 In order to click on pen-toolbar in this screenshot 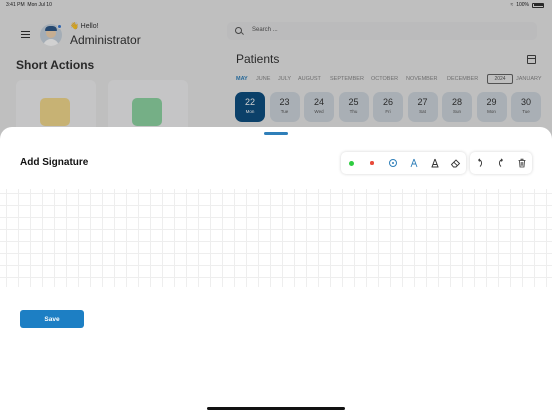, I will do `click(403, 163)`.